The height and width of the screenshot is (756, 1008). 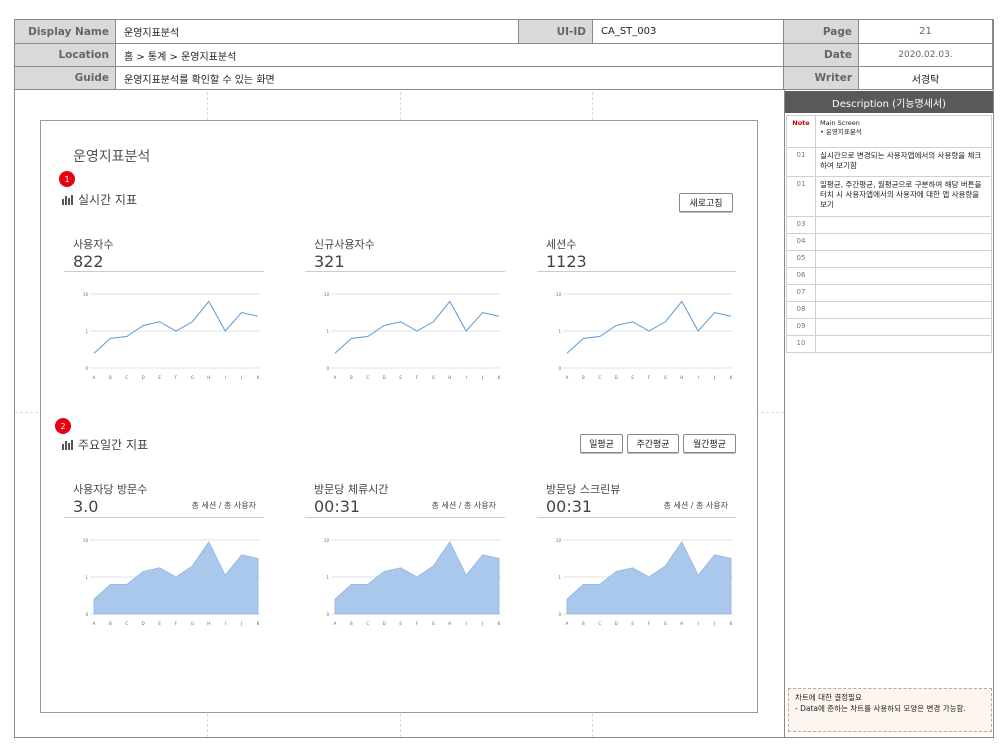 I want to click on location-label: Location, so click(x=65, y=55).